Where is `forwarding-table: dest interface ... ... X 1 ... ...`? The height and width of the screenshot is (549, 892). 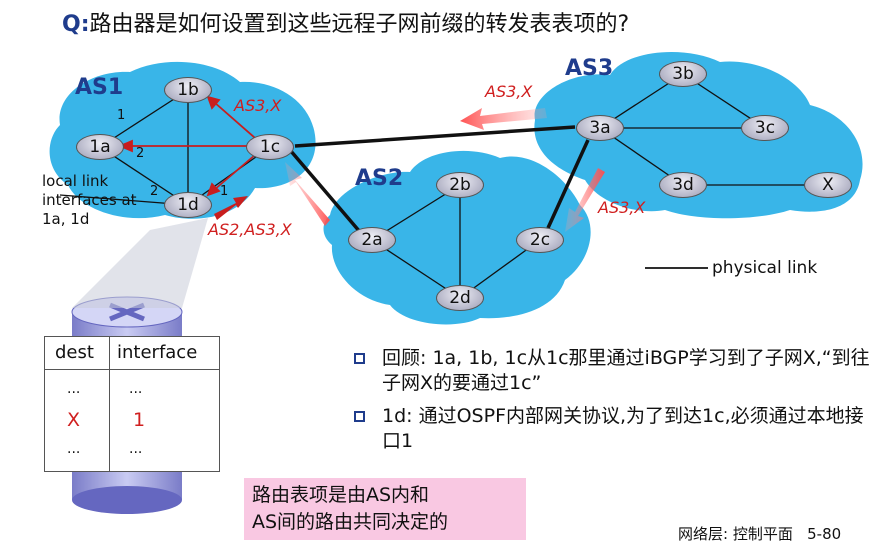
forwarding-table: dest interface ... ... X 1 ... ... is located at coordinates (132, 404).